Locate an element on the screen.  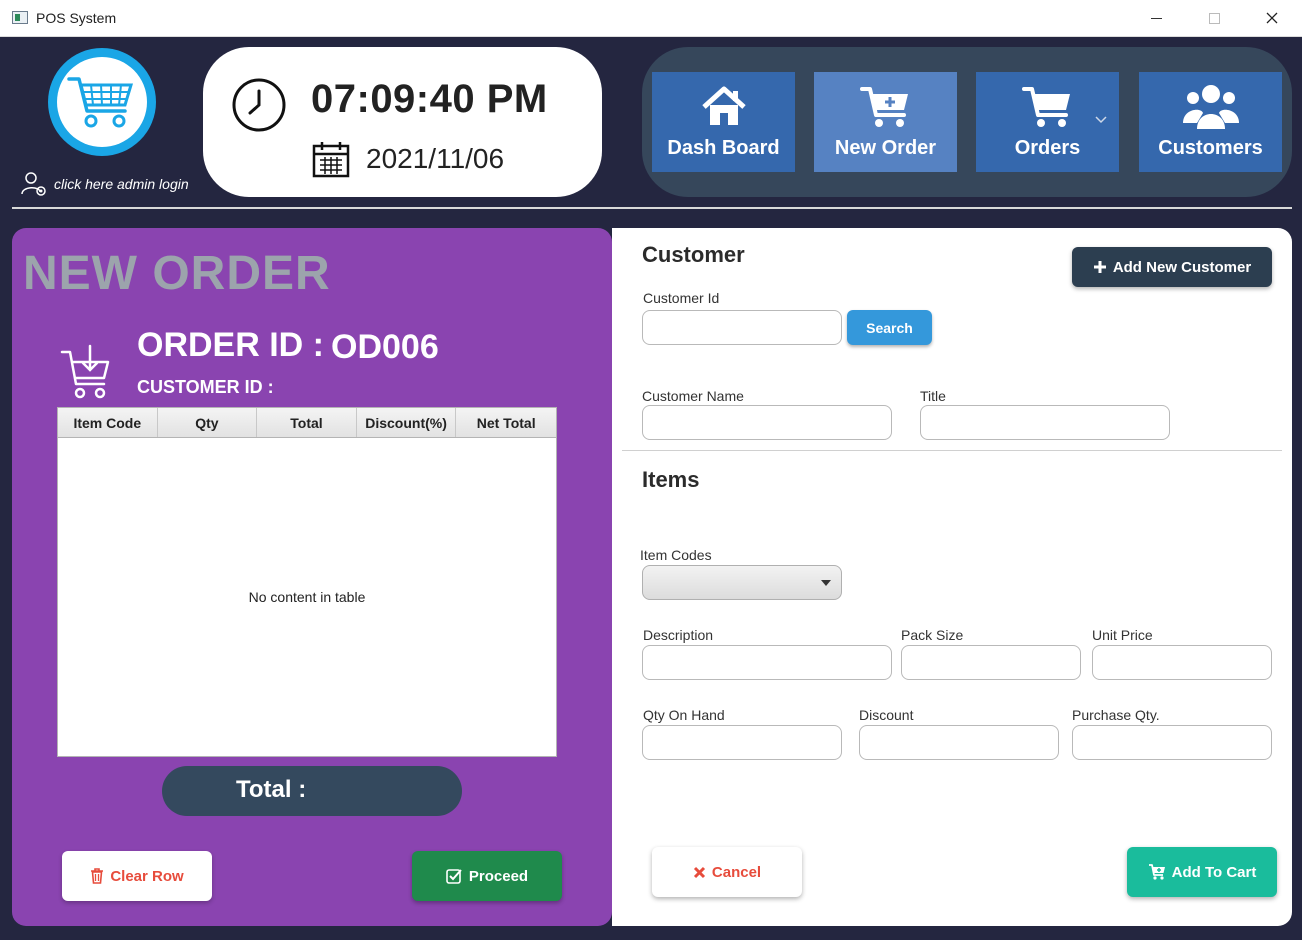
app-logo is located at coordinates (102, 102).